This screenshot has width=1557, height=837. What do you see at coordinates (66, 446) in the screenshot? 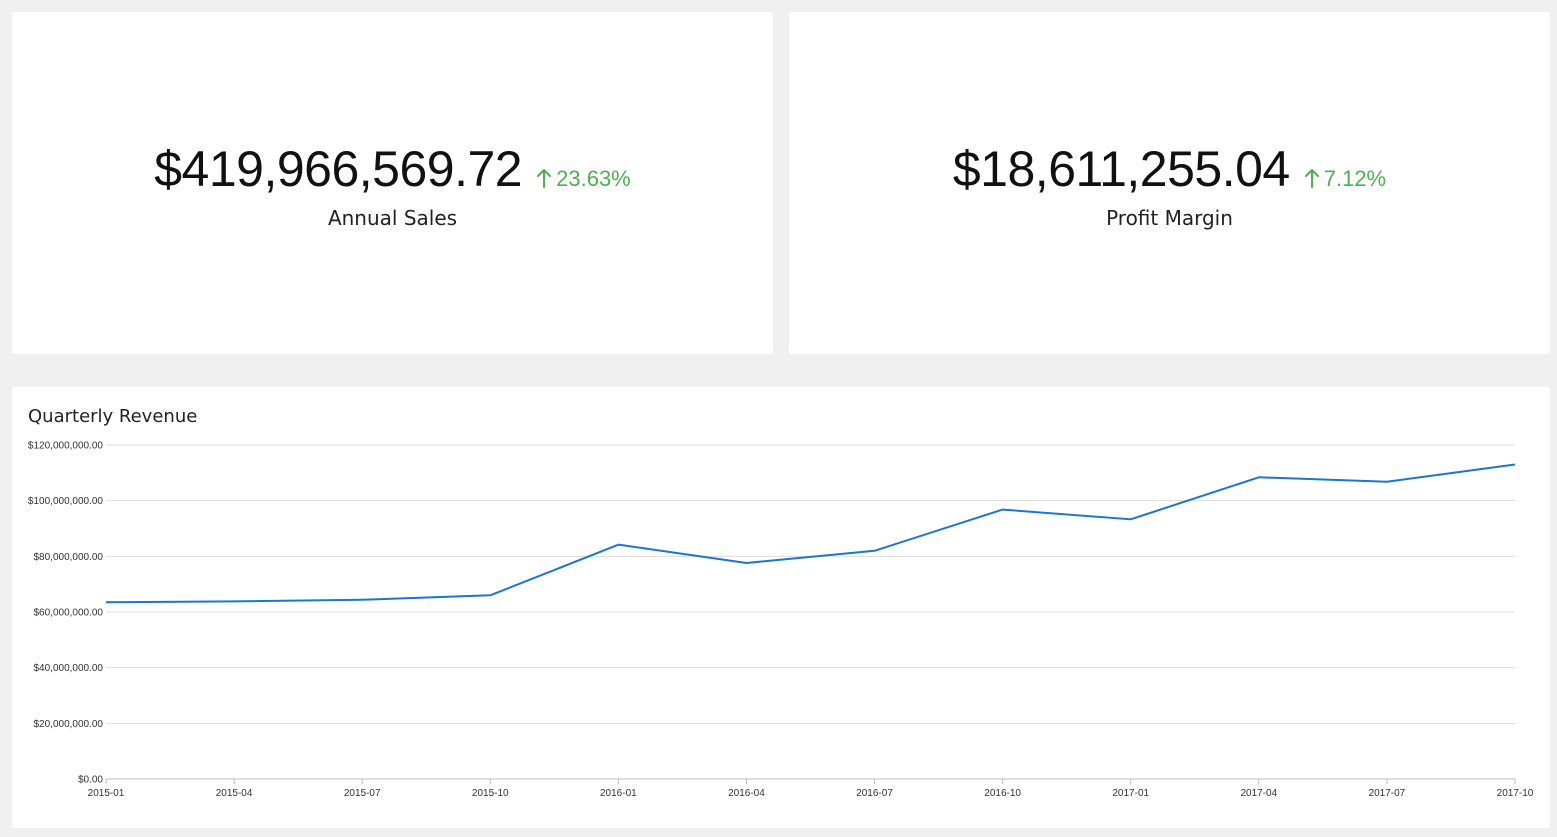
I see `y-tick-label: $120,000,000.00` at bounding box center [66, 446].